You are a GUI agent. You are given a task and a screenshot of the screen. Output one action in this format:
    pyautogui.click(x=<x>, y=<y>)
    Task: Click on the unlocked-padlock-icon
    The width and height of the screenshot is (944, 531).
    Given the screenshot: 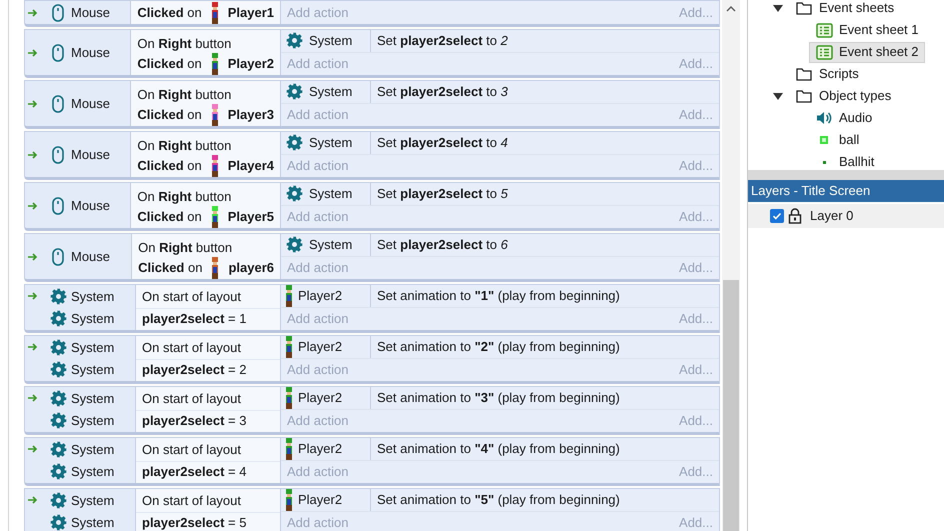 What is the action you would take?
    pyautogui.click(x=795, y=216)
    